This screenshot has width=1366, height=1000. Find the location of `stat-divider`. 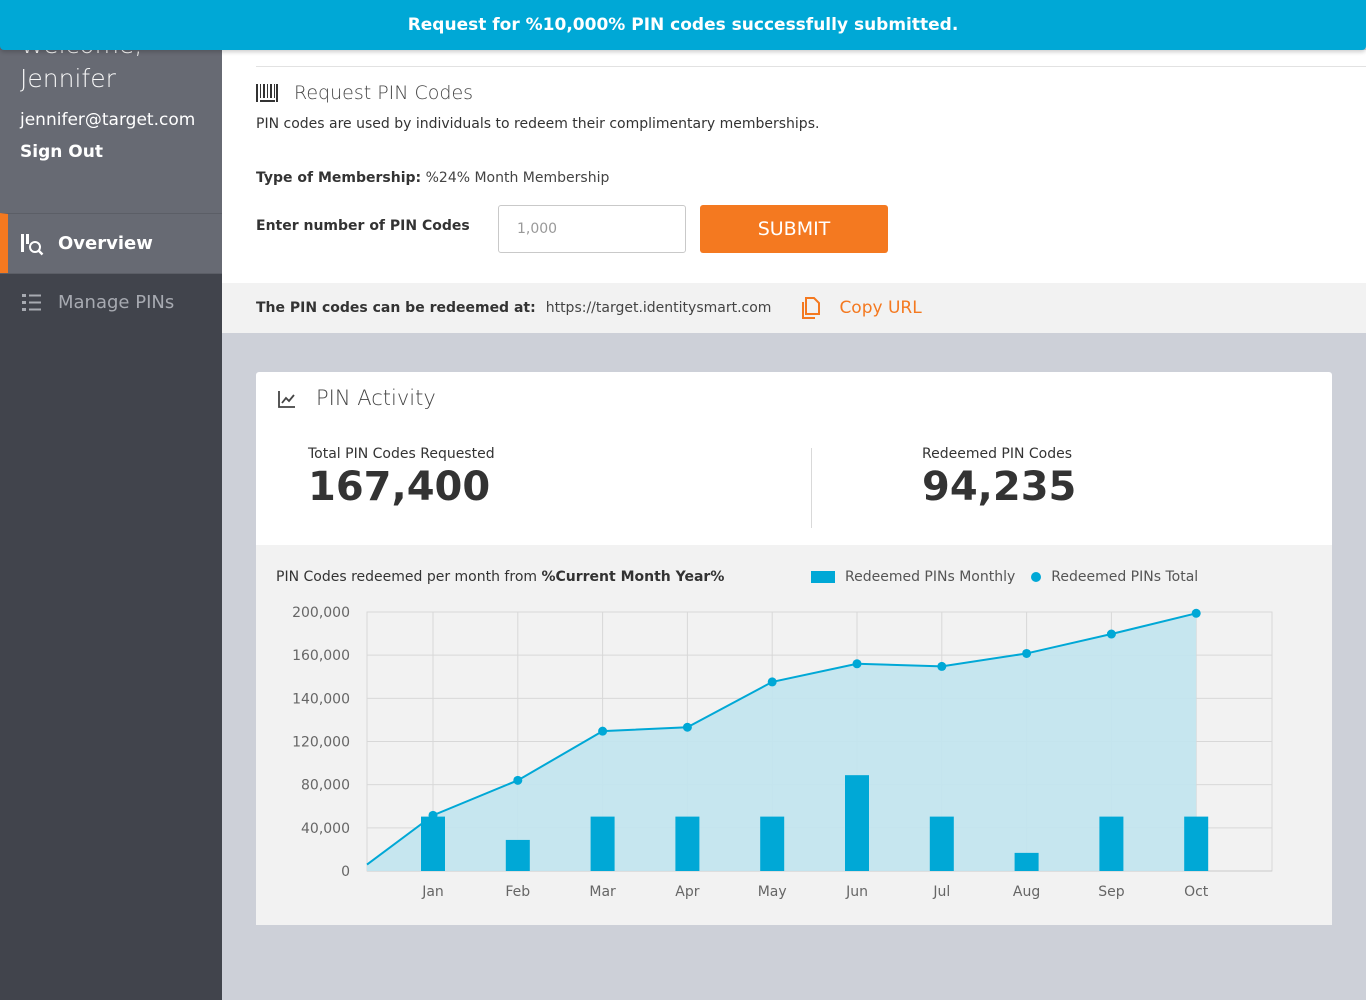

stat-divider is located at coordinates (811, 488).